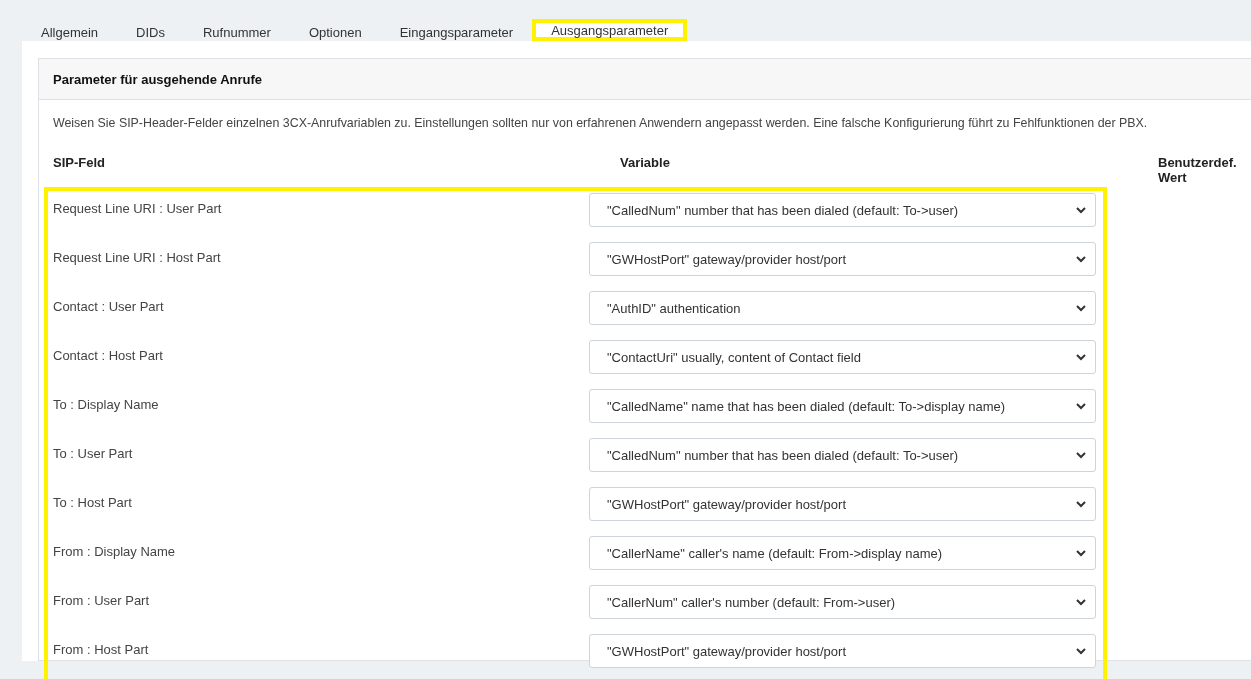  Describe the element at coordinates (842, 602) in the screenshot. I see `variable-select: "CallerNum" caller's number (default: From->user)` at that location.